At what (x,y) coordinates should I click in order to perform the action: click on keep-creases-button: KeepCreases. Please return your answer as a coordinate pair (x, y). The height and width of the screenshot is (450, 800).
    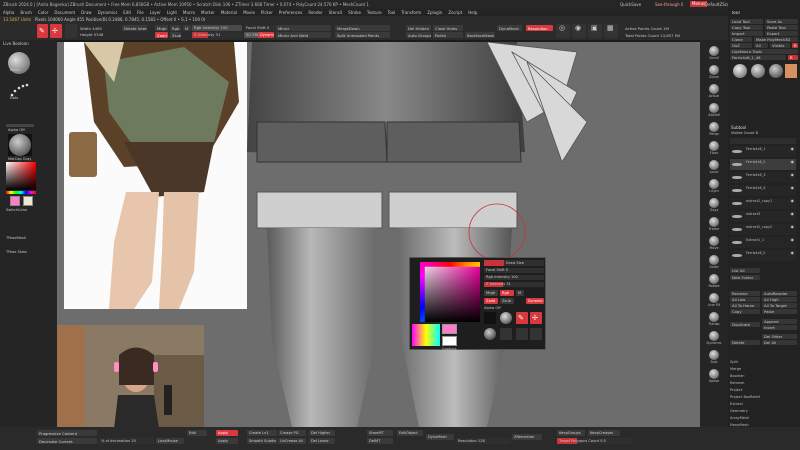
    Looking at the image, I should click on (604, 433).